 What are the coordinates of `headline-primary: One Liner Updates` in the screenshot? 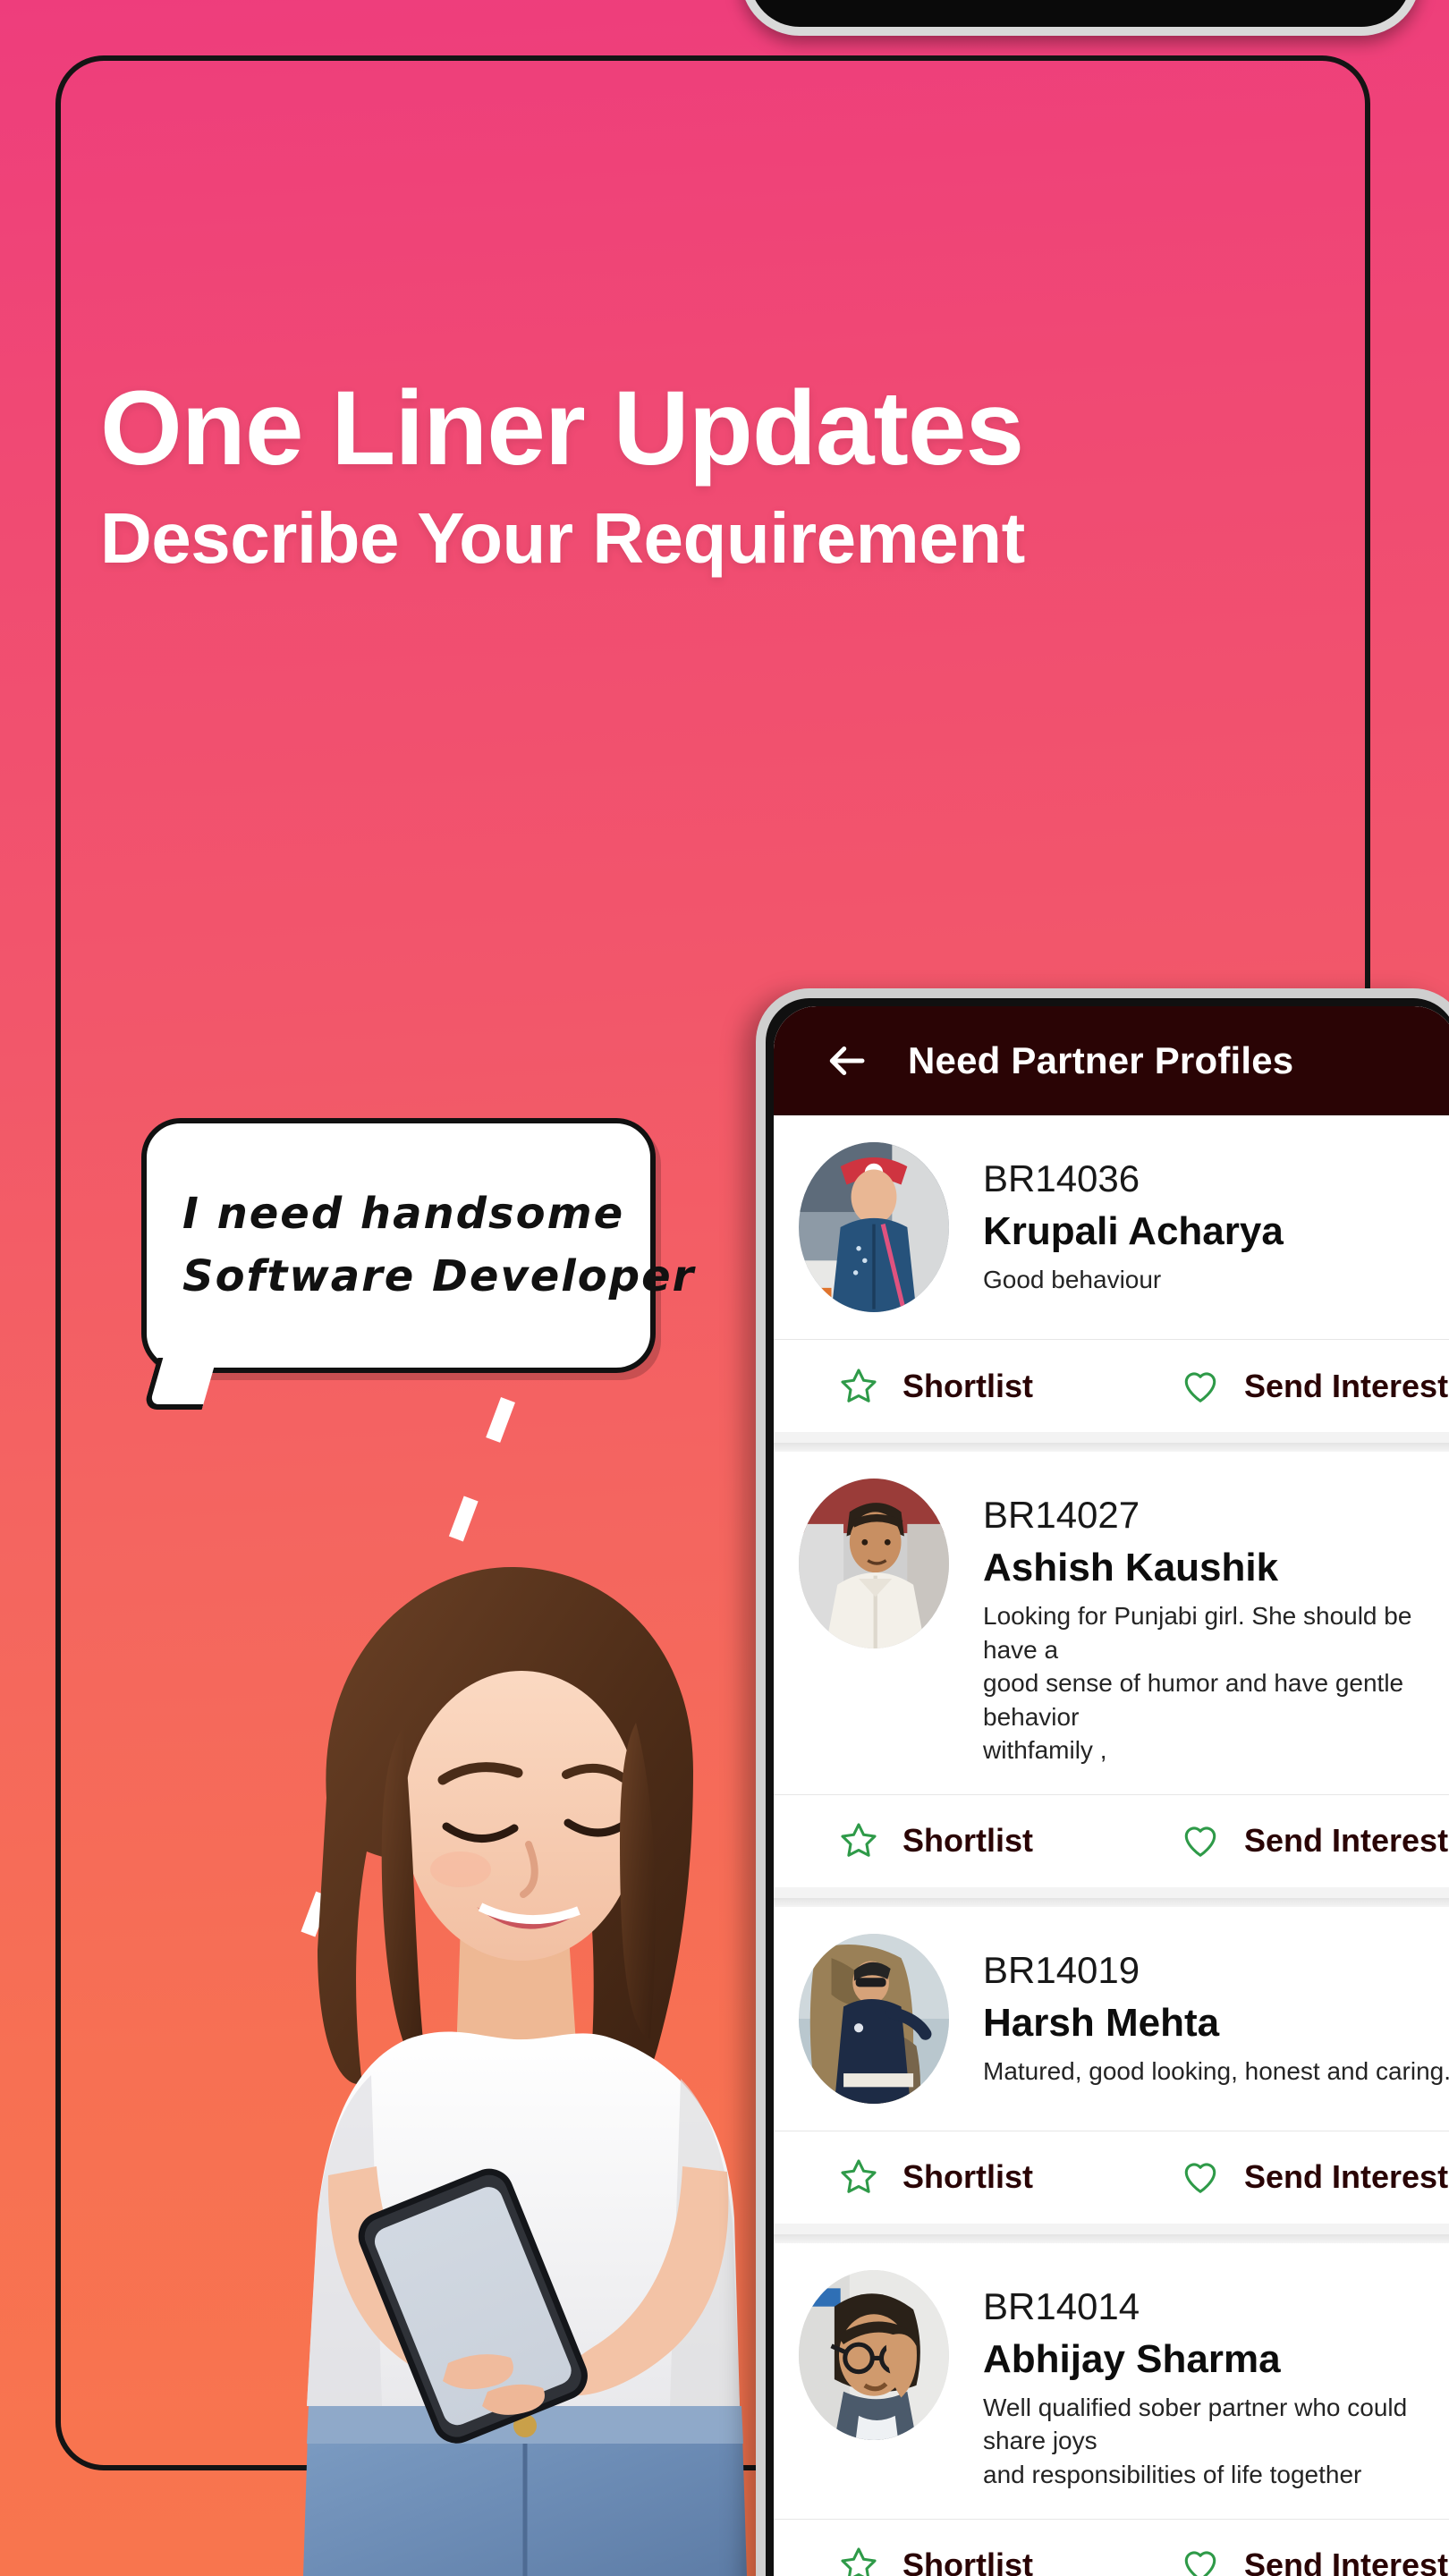 It's located at (562, 428).